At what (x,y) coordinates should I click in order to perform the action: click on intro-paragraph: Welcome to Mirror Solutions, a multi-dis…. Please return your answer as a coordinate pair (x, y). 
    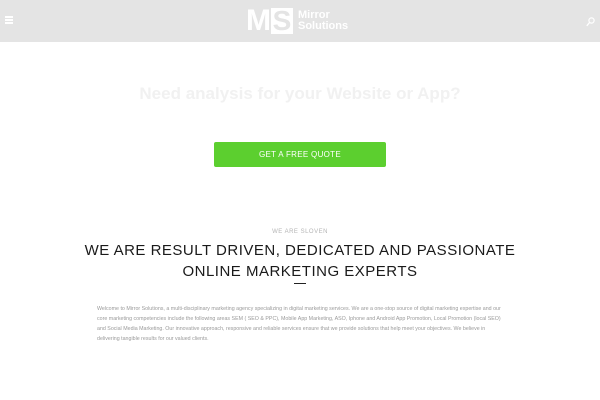
    Looking at the image, I should click on (299, 324).